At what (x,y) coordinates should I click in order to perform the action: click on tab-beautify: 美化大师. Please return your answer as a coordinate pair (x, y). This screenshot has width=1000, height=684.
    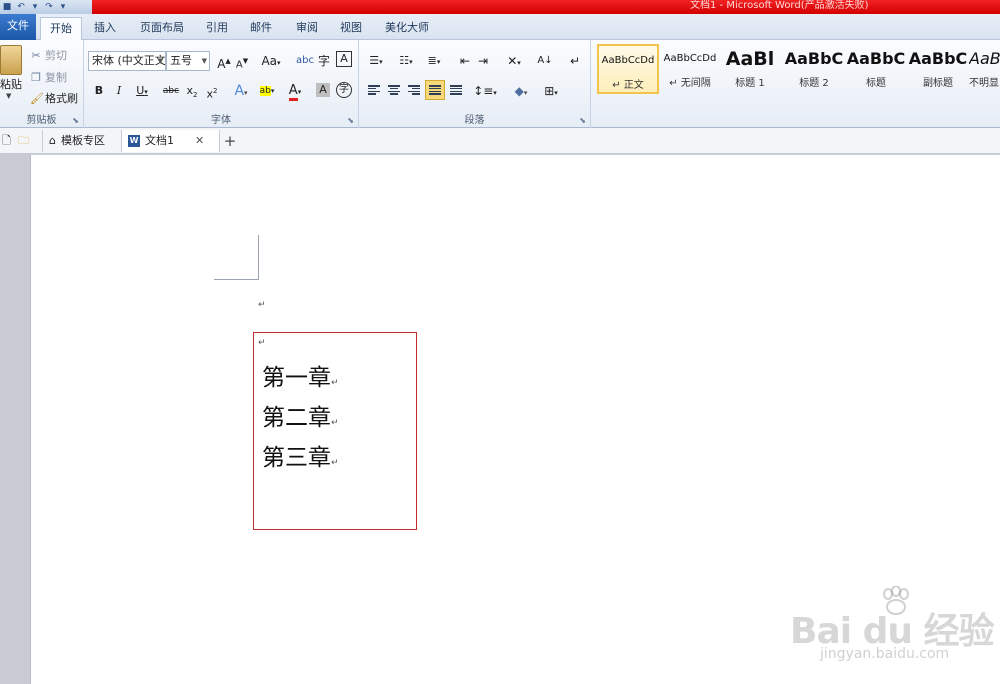
    Looking at the image, I should click on (407, 28).